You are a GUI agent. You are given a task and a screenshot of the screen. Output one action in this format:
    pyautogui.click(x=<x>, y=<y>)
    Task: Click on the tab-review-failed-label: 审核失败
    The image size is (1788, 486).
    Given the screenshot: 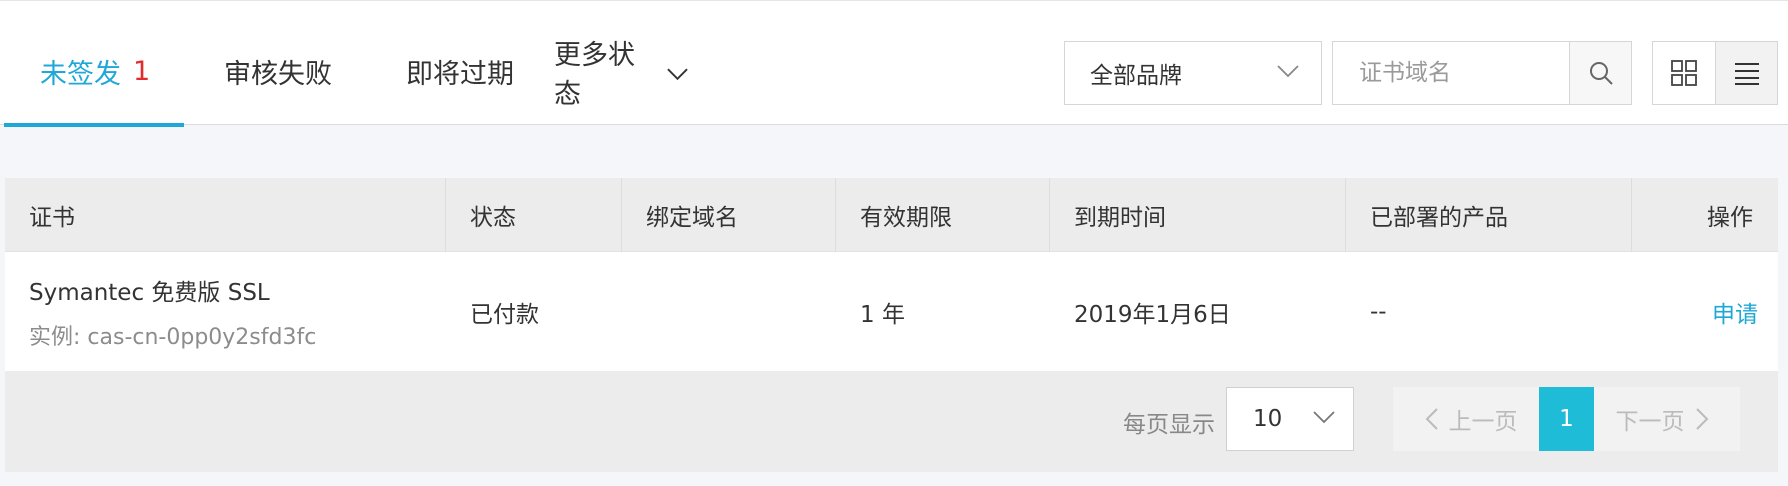 What is the action you would take?
    pyautogui.click(x=278, y=74)
    